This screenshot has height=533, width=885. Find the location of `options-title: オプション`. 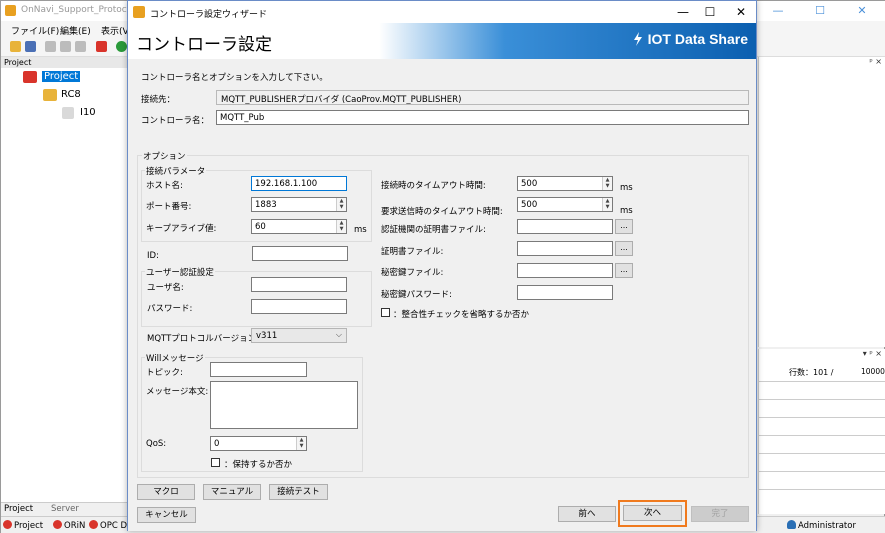

options-title: オプション is located at coordinates (164, 156).